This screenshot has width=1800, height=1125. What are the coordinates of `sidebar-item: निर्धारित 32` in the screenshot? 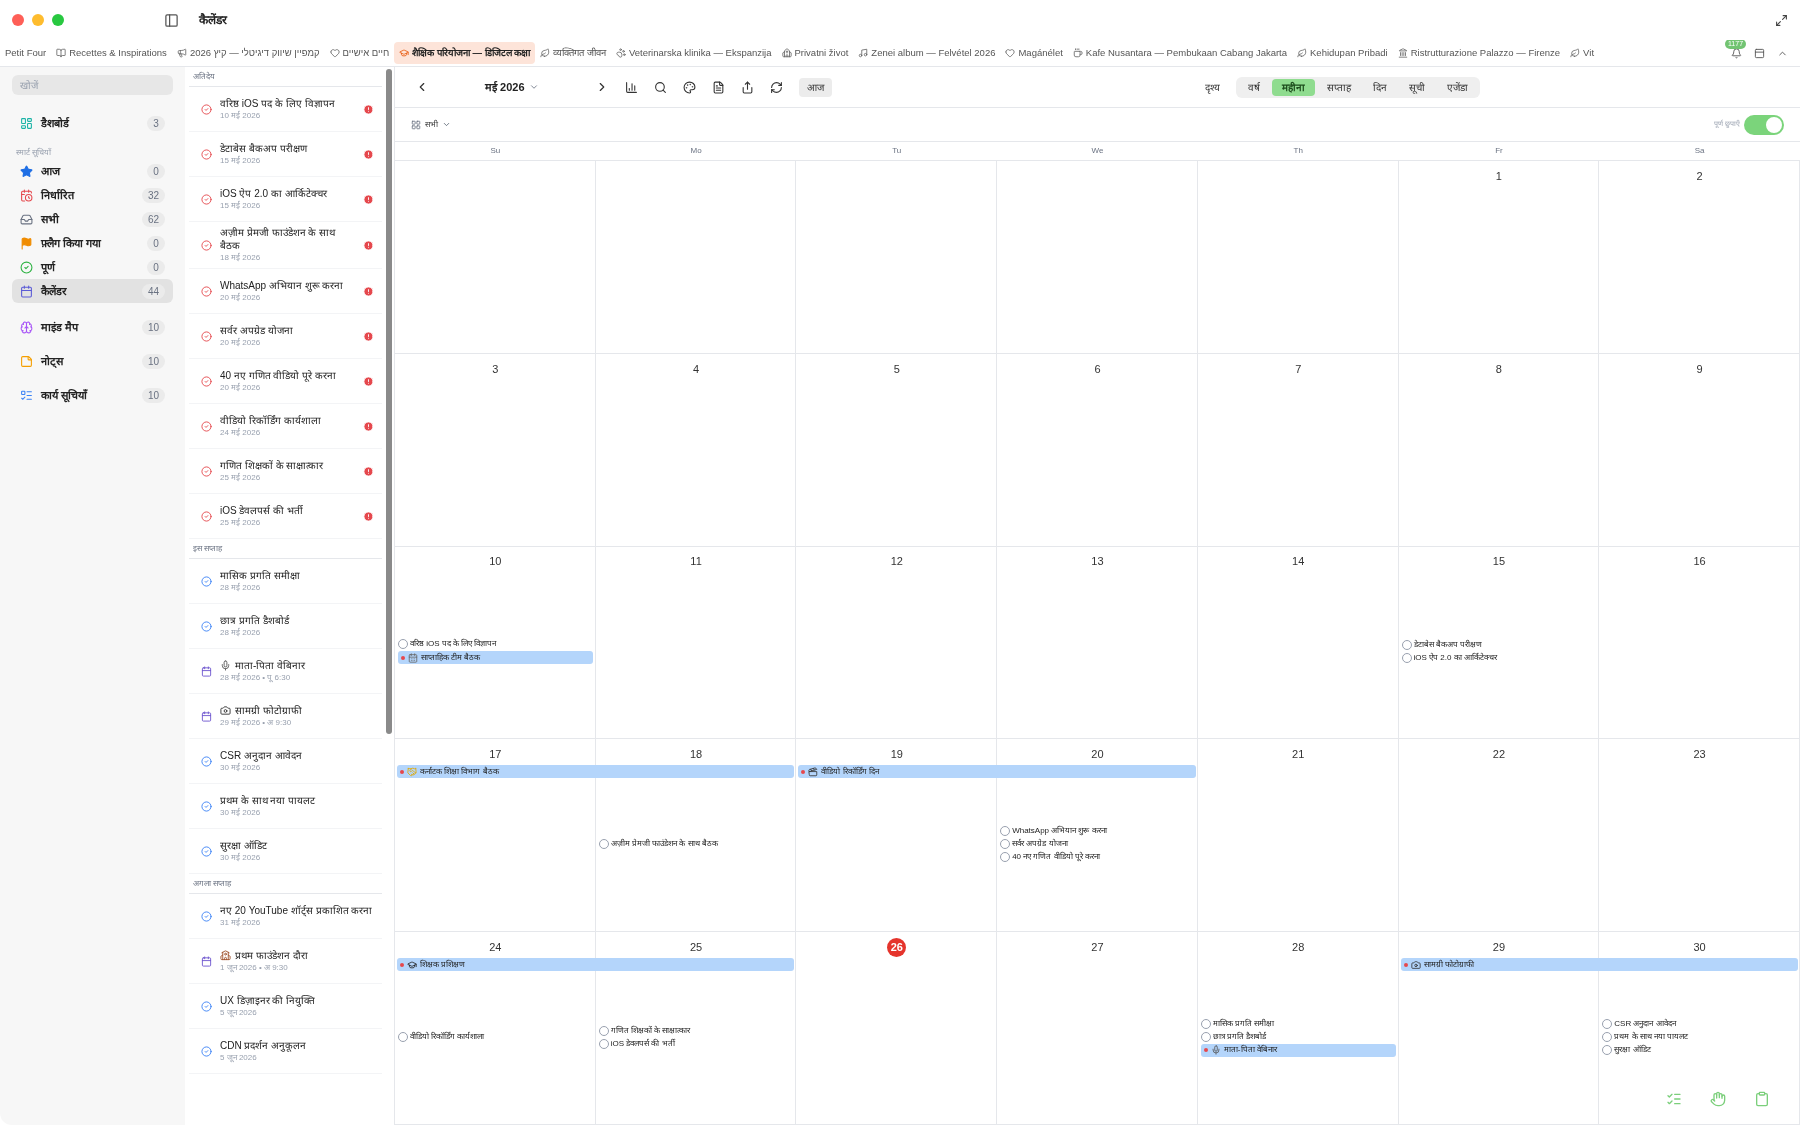 It's located at (92, 195).